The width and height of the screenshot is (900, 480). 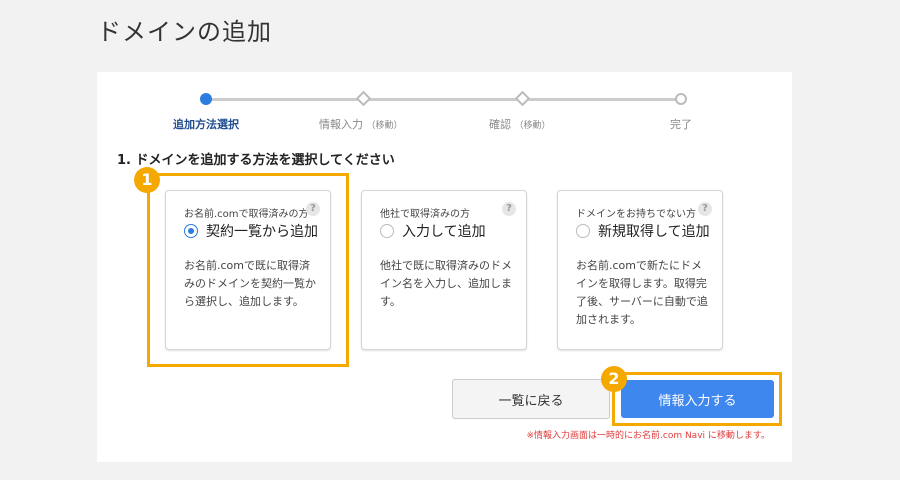 I want to click on back-to-list-button: 一覧に戻る, so click(x=531, y=399).